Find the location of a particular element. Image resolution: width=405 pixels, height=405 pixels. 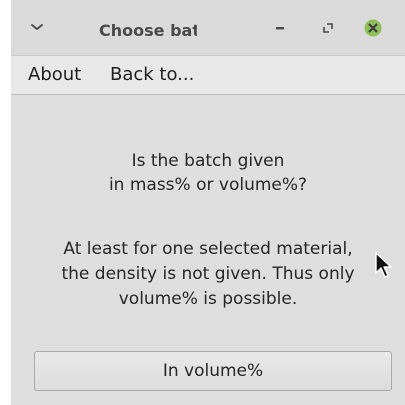

title-bar: Choose batch is located at coordinates (208, 27).